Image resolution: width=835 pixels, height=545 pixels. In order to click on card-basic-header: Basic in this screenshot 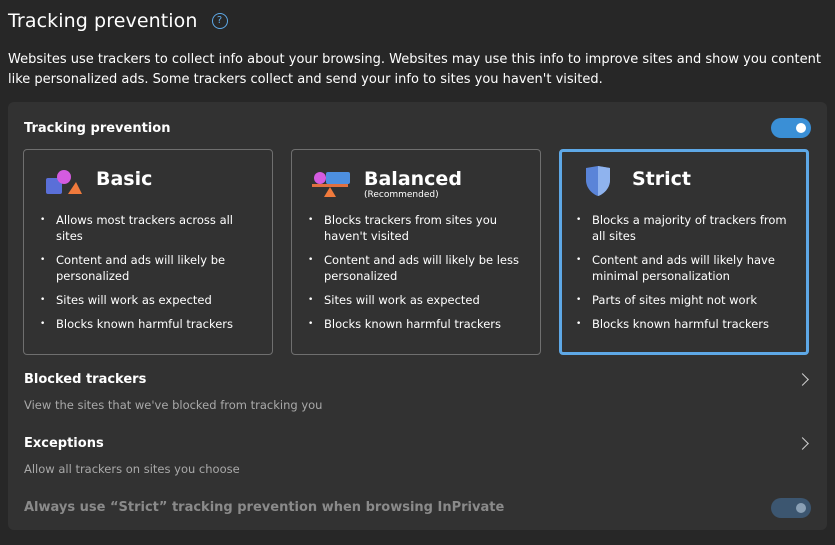, I will do `click(97, 182)`.